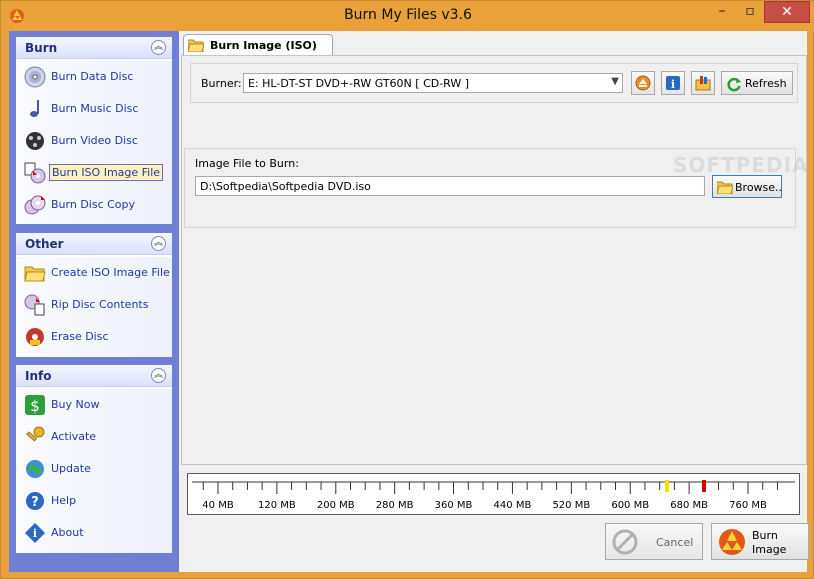  I want to click on sidebar-item-burn-music-disc: Burn Music Disc, so click(94, 109).